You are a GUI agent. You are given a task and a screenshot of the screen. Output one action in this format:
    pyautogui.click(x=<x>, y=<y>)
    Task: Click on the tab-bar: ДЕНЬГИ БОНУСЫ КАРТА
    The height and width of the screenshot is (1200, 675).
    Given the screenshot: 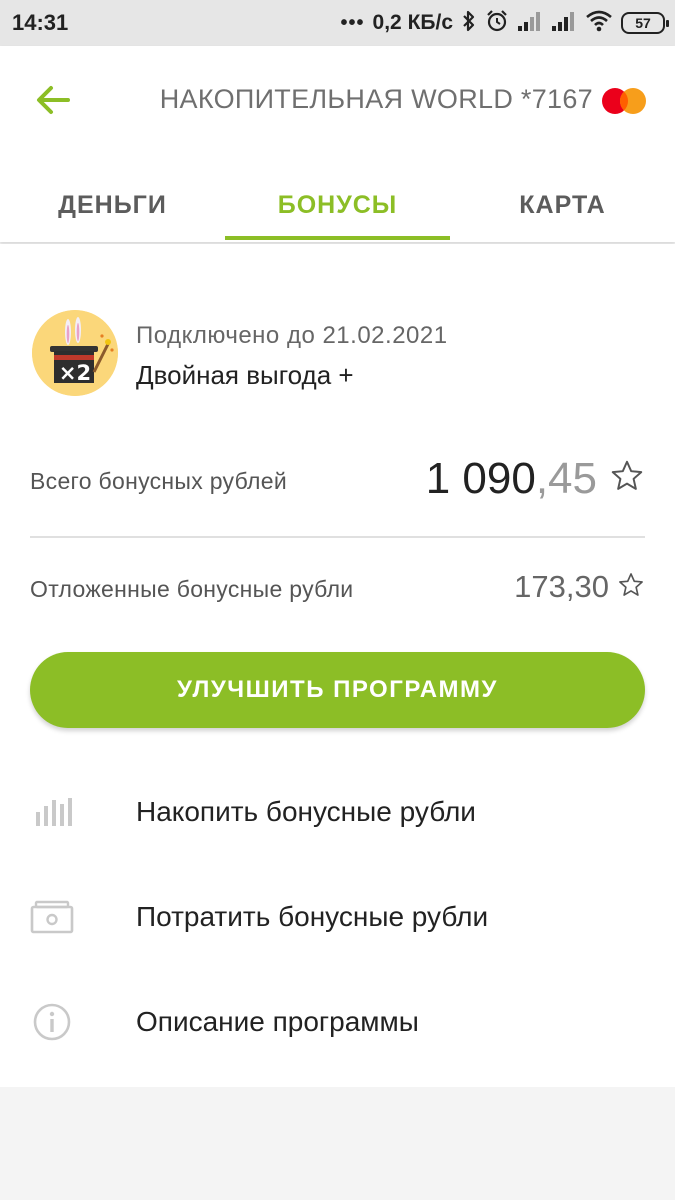 What is the action you would take?
    pyautogui.click(x=337, y=205)
    